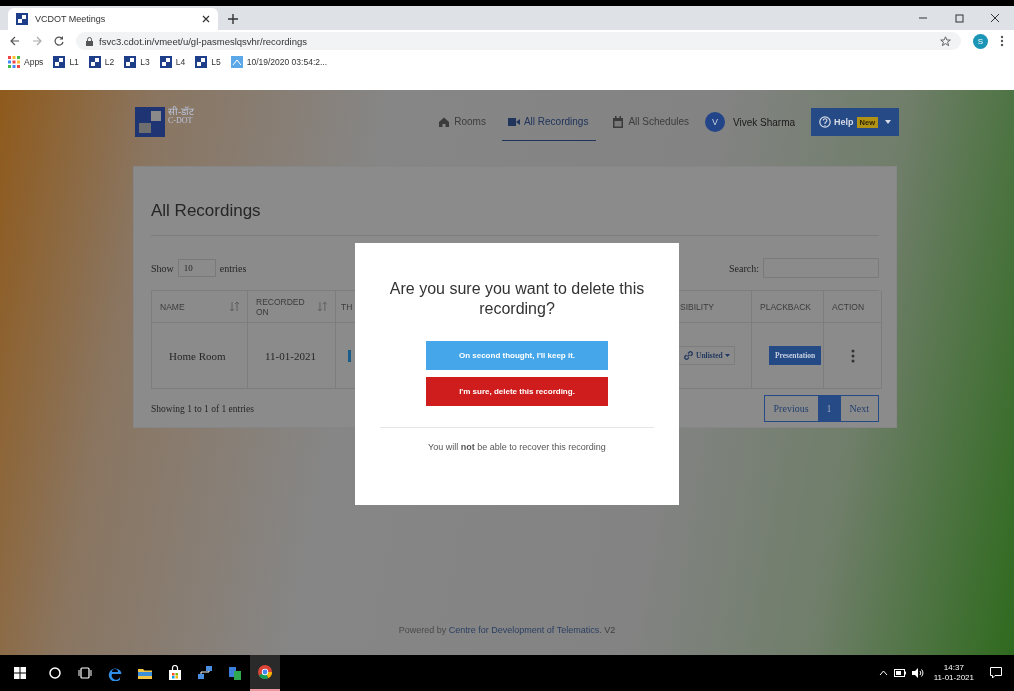  I want to click on entries-label: entries, so click(233, 268).